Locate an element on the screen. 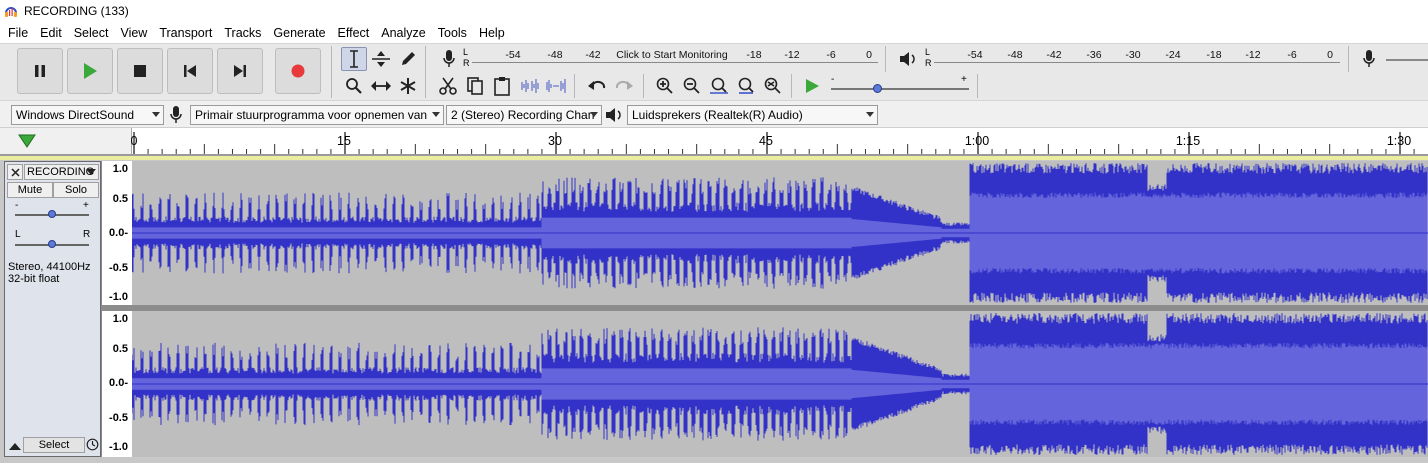  track-format-depth: 32-bit float is located at coordinates (34, 279).